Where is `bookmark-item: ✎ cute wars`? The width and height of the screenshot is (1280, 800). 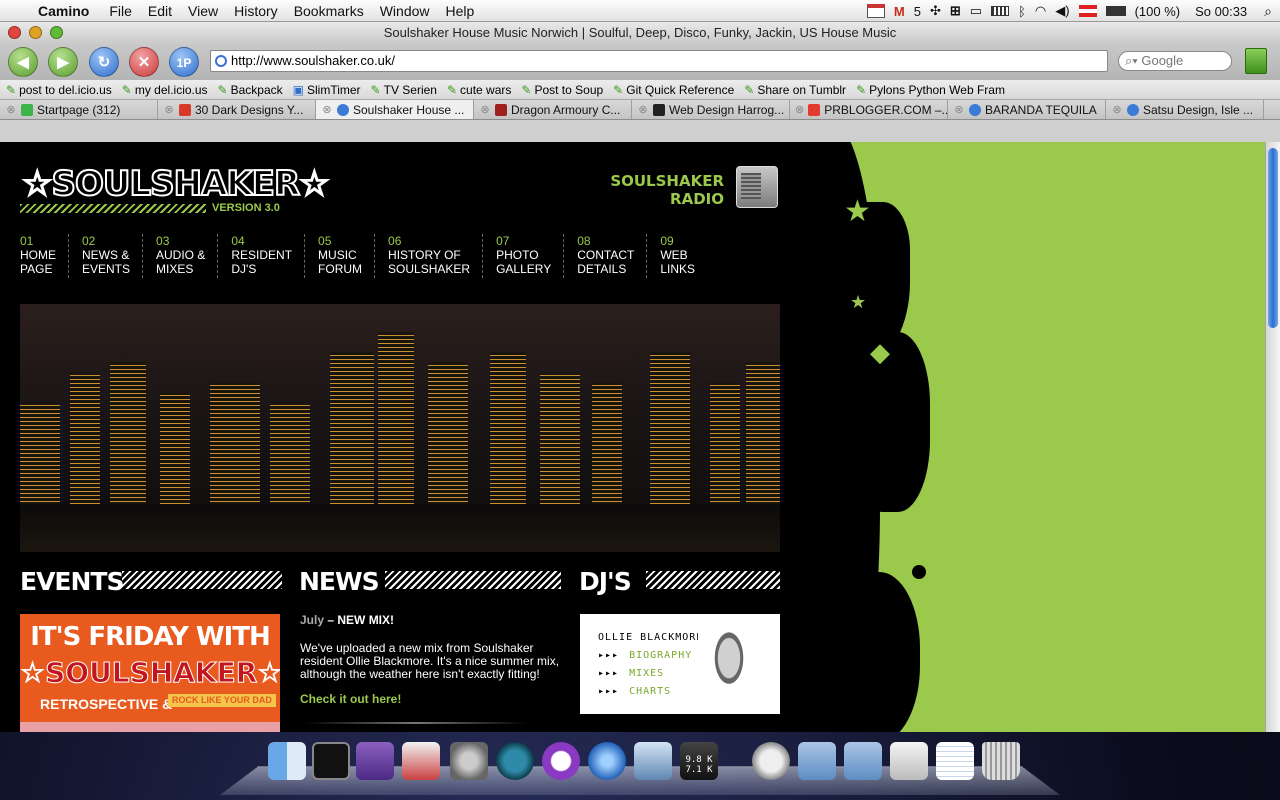
bookmark-item: ✎ cute wars is located at coordinates (479, 90).